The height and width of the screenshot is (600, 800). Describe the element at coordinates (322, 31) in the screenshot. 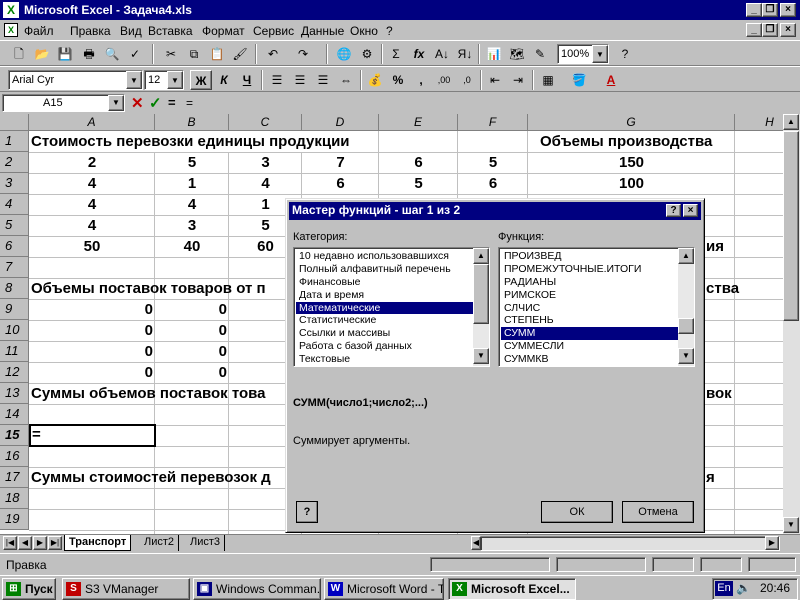

I see `menu-data: Данные` at that location.